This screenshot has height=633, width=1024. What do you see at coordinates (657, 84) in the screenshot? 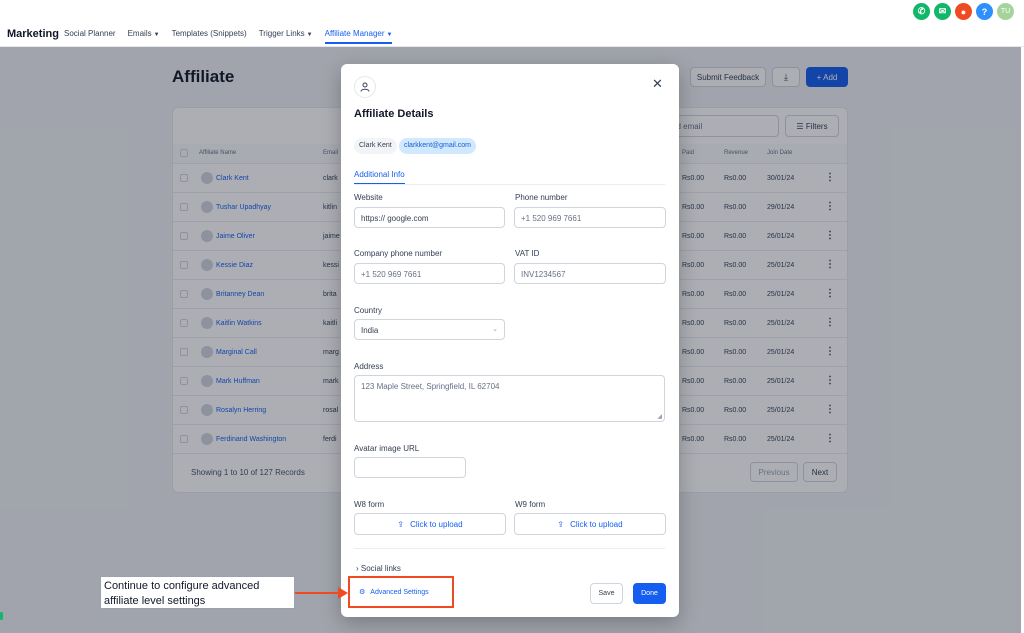
I see `close-icon: ✕` at bounding box center [657, 84].